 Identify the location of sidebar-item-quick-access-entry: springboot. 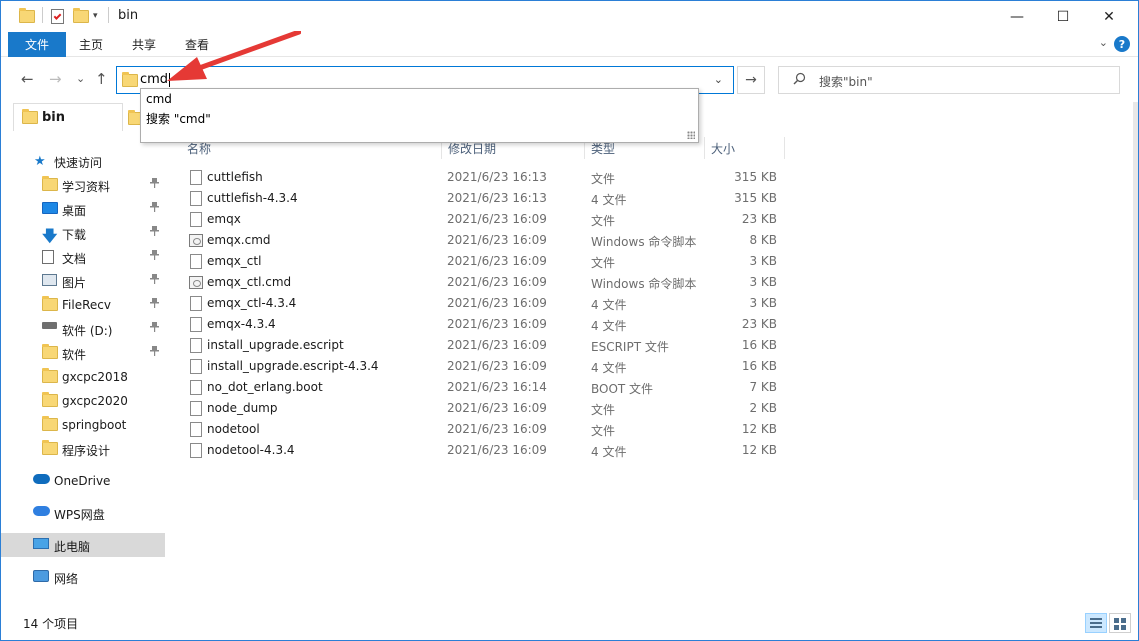
(83, 425).